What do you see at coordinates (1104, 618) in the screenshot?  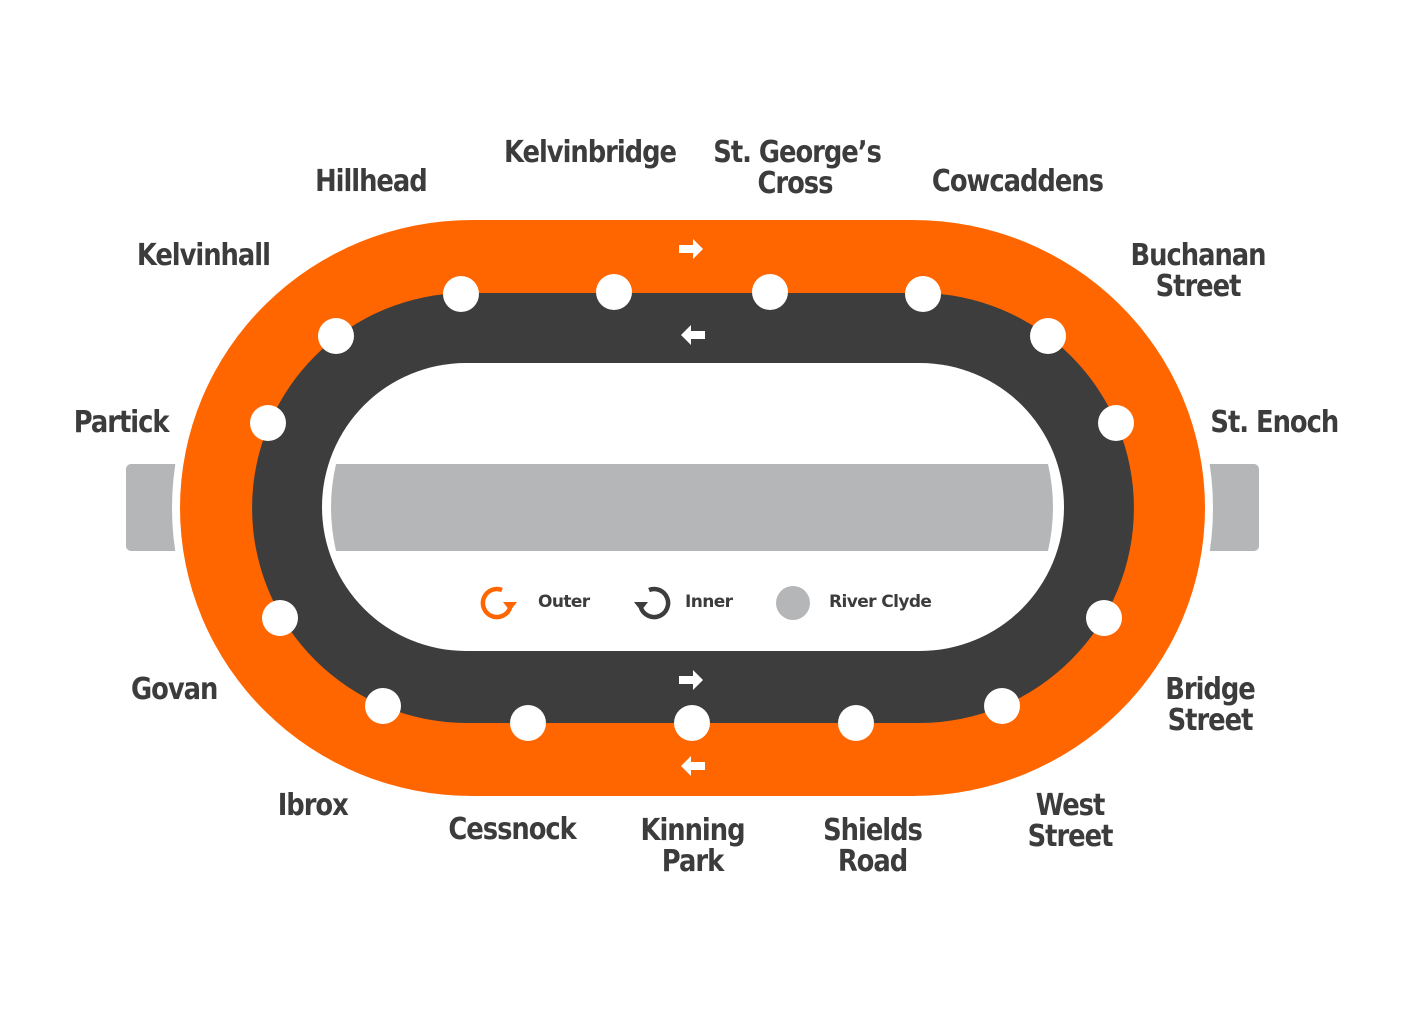 I see `station-bridge-street` at bounding box center [1104, 618].